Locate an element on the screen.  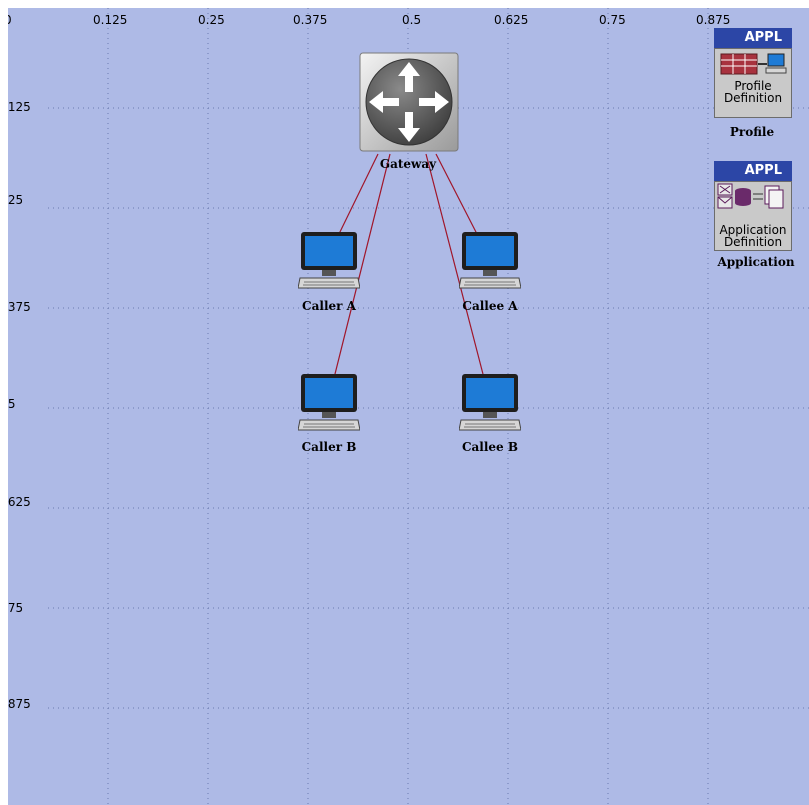
router-icon is located at coordinates (409, 102).